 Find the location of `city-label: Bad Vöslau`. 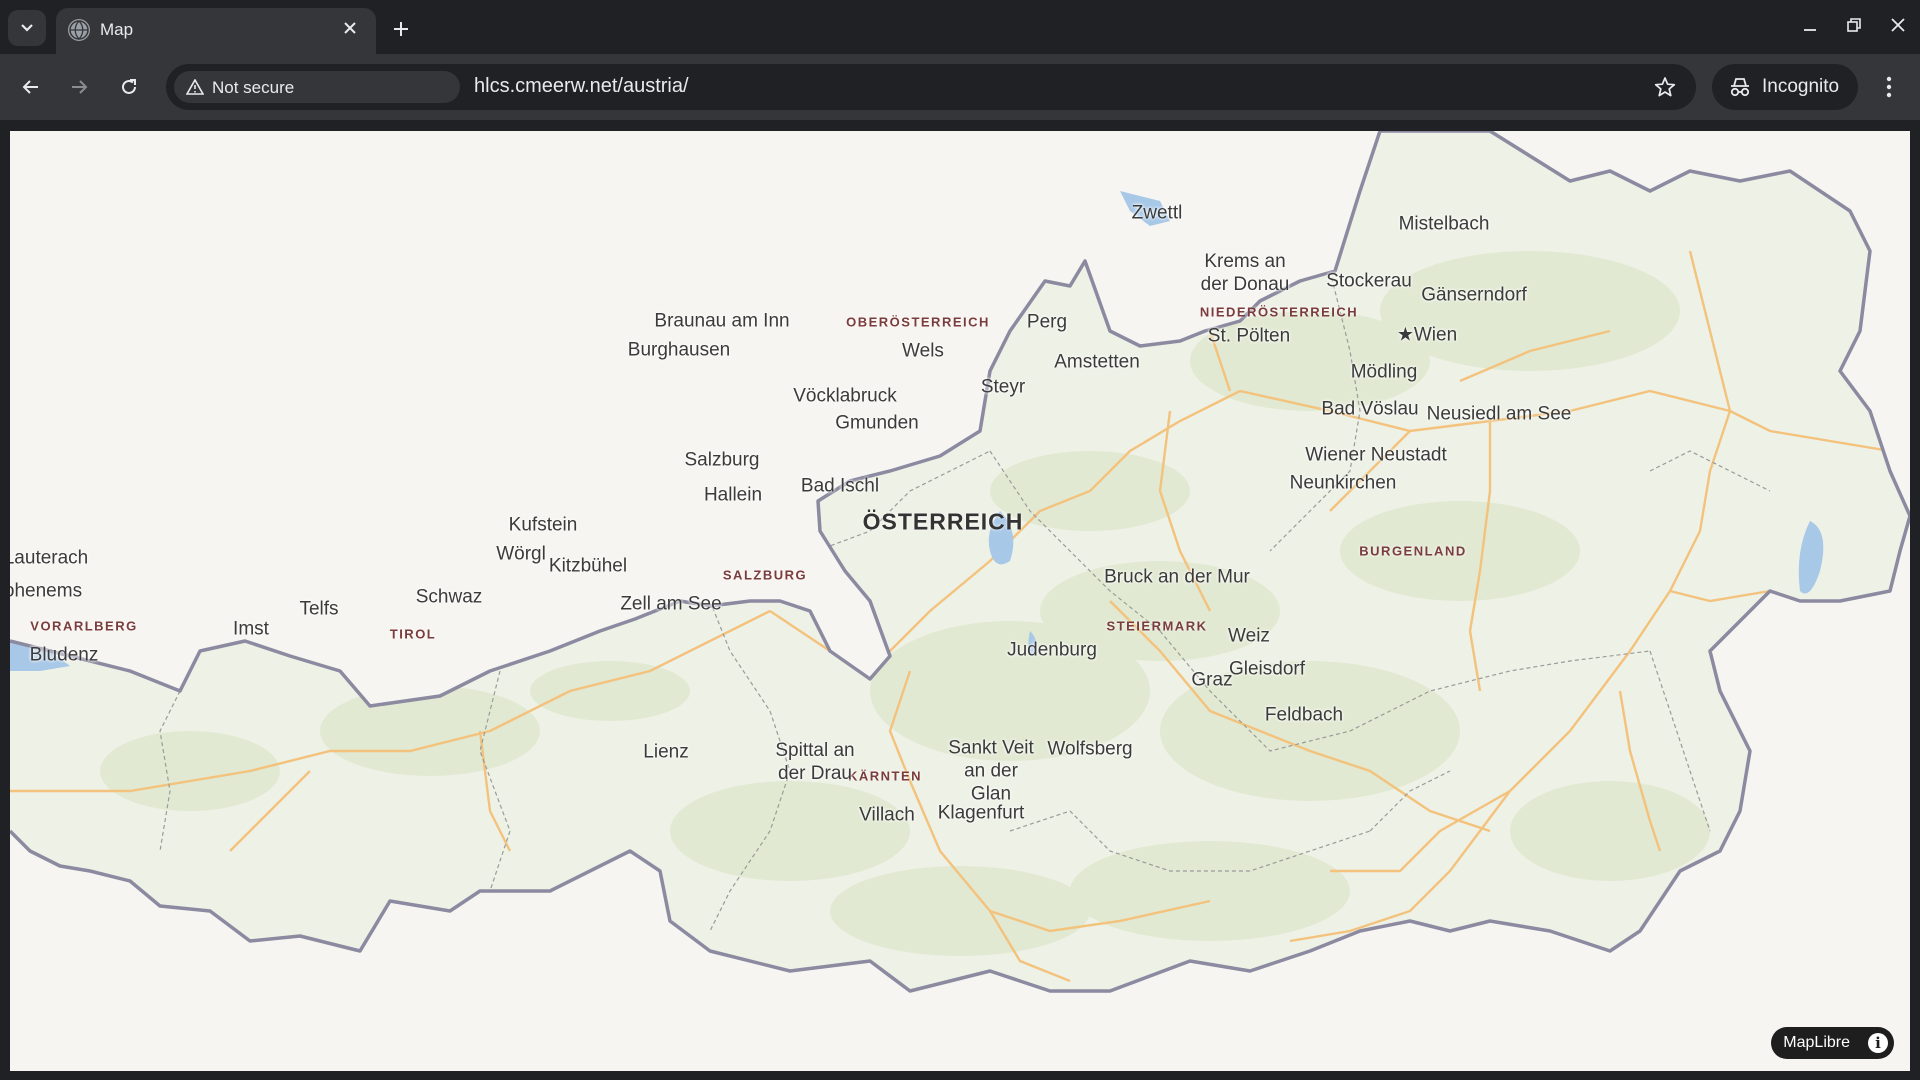

city-label: Bad Vöslau is located at coordinates (1370, 409).